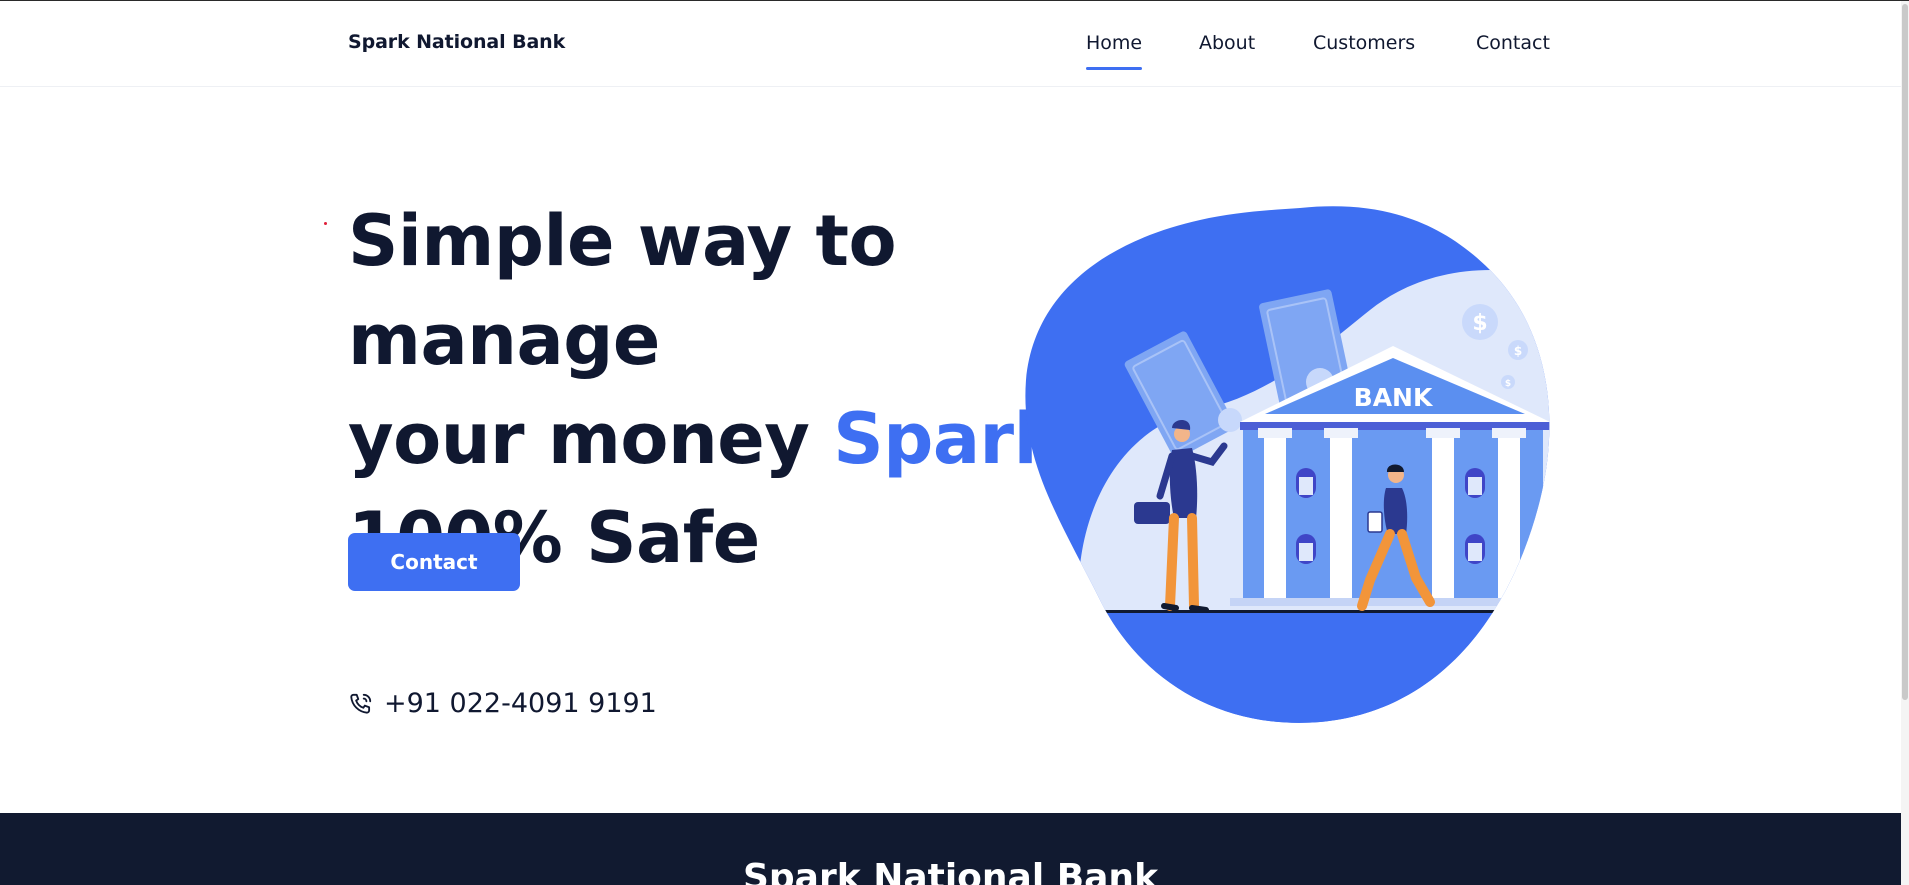 The width and height of the screenshot is (1909, 885). Describe the element at coordinates (1479, 323) in the screenshot. I see `currency-symbol-large: $` at that location.